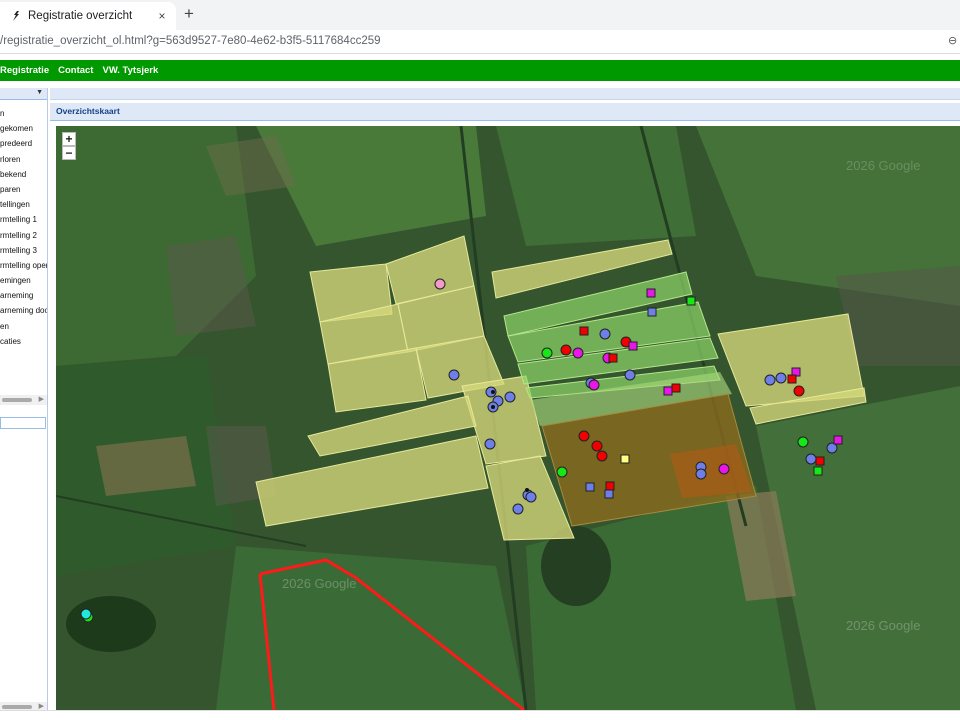 This screenshot has height=720, width=960. Describe the element at coordinates (480, 70) in the screenshot. I see `site-navbar: Registratie Contact VW. Tytsjerk` at that location.